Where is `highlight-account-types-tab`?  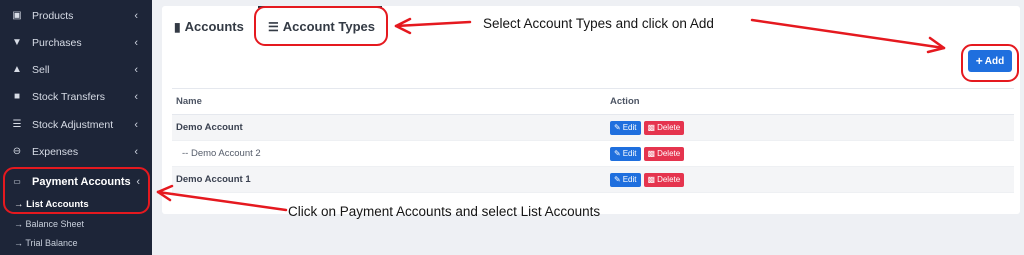 highlight-account-types-tab is located at coordinates (321, 26).